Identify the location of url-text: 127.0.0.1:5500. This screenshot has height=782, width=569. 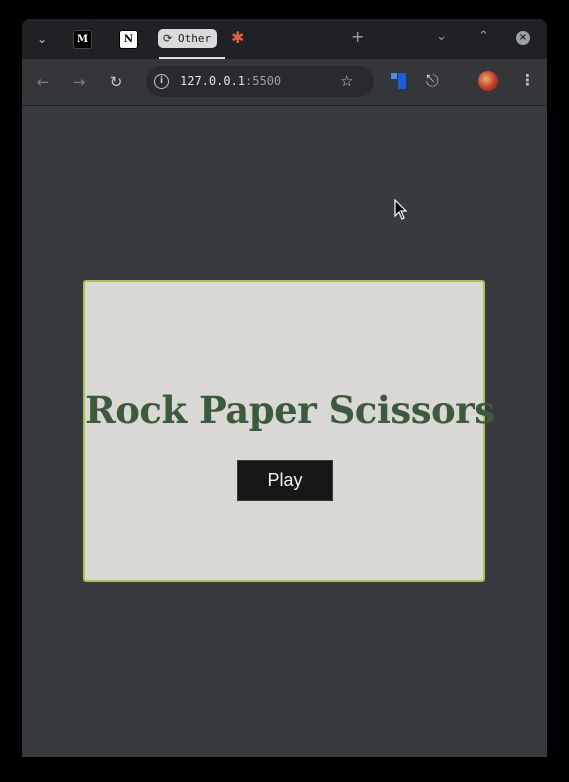
(230, 81).